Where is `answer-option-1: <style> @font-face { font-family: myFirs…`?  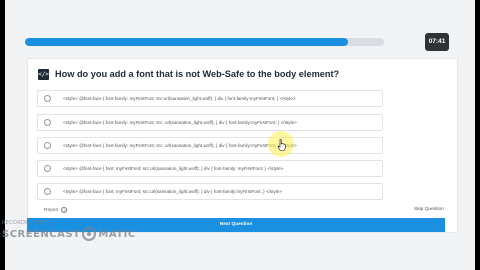 answer-option-1: <style> @font-face { font-family: myFirs… is located at coordinates (210, 98).